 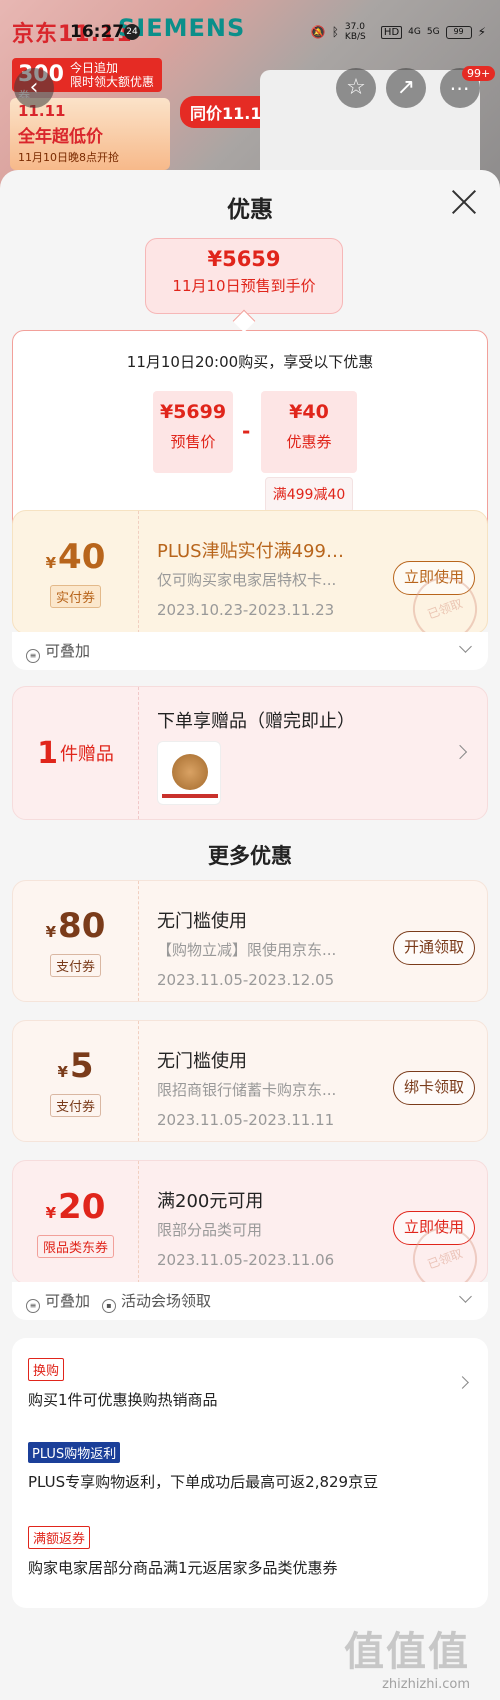 I want to click on message-count-badge: 99+, so click(x=479, y=73).